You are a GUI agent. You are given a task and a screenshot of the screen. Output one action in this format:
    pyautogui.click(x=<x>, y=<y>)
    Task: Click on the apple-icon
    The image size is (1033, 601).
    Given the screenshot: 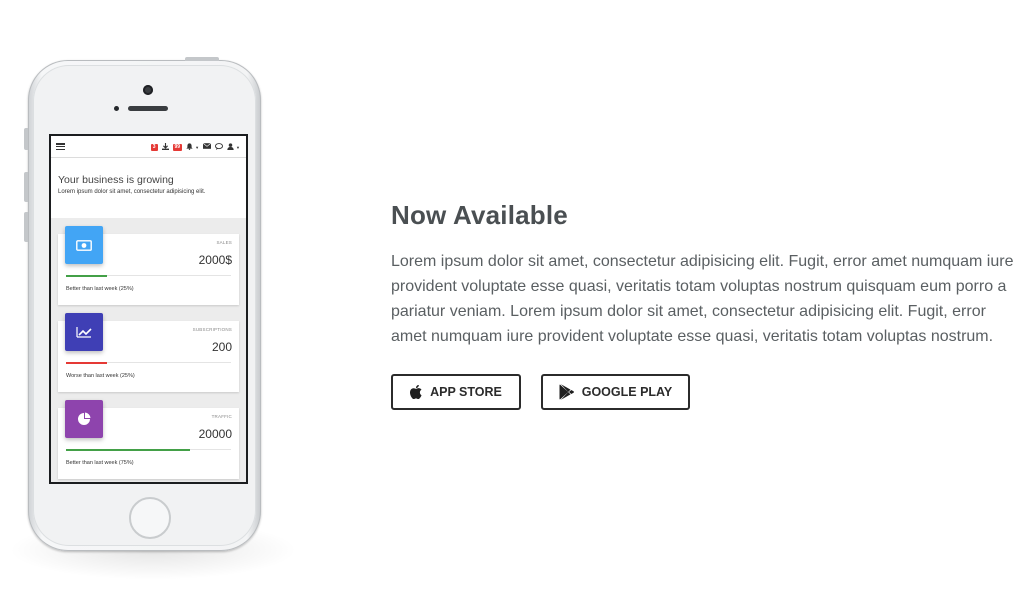 What is the action you would take?
    pyautogui.click(x=416, y=392)
    